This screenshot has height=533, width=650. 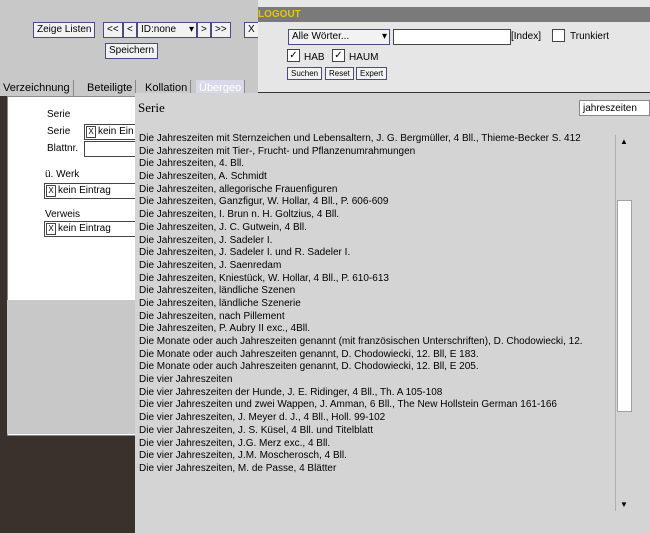 What do you see at coordinates (84, 228) in the screenshot?
I see `verweis-value: kein Eintrag` at bounding box center [84, 228].